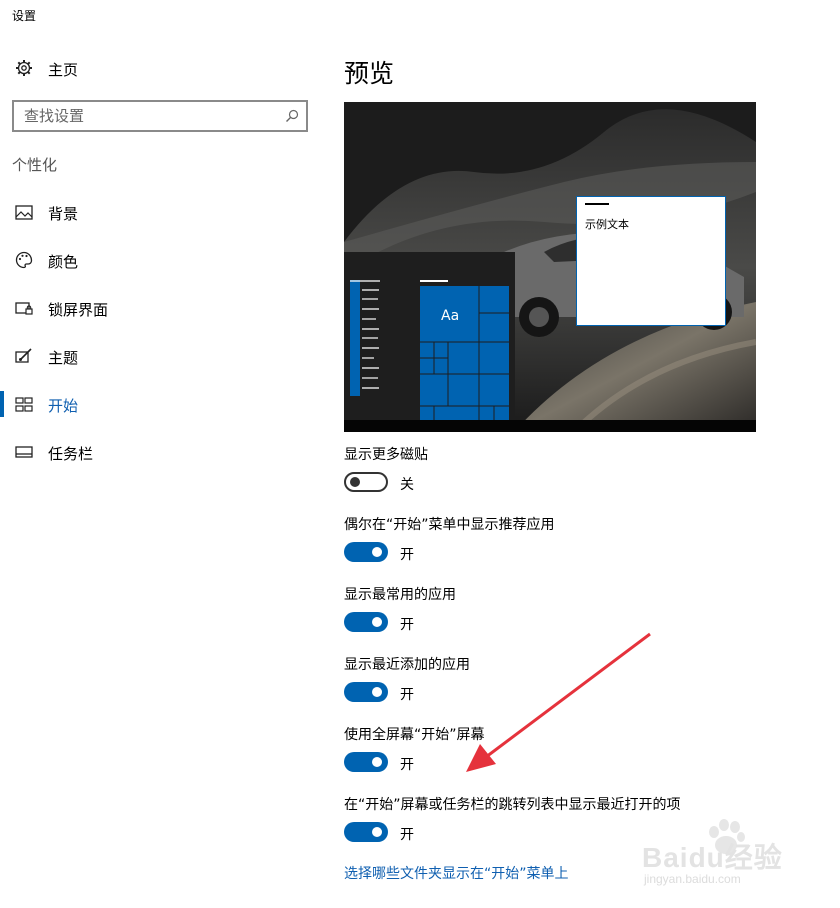 Image resolution: width=840 pixels, height=908 pixels. What do you see at coordinates (160, 452) in the screenshot?
I see `sidebar-item-taskbar: 任务栏` at bounding box center [160, 452].